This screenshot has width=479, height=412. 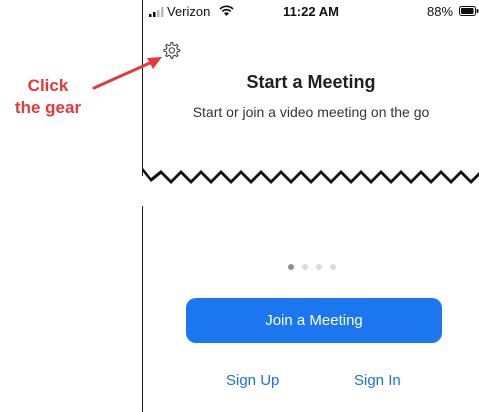 What do you see at coordinates (226, 10) in the screenshot?
I see `wifi-icon` at bounding box center [226, 10].